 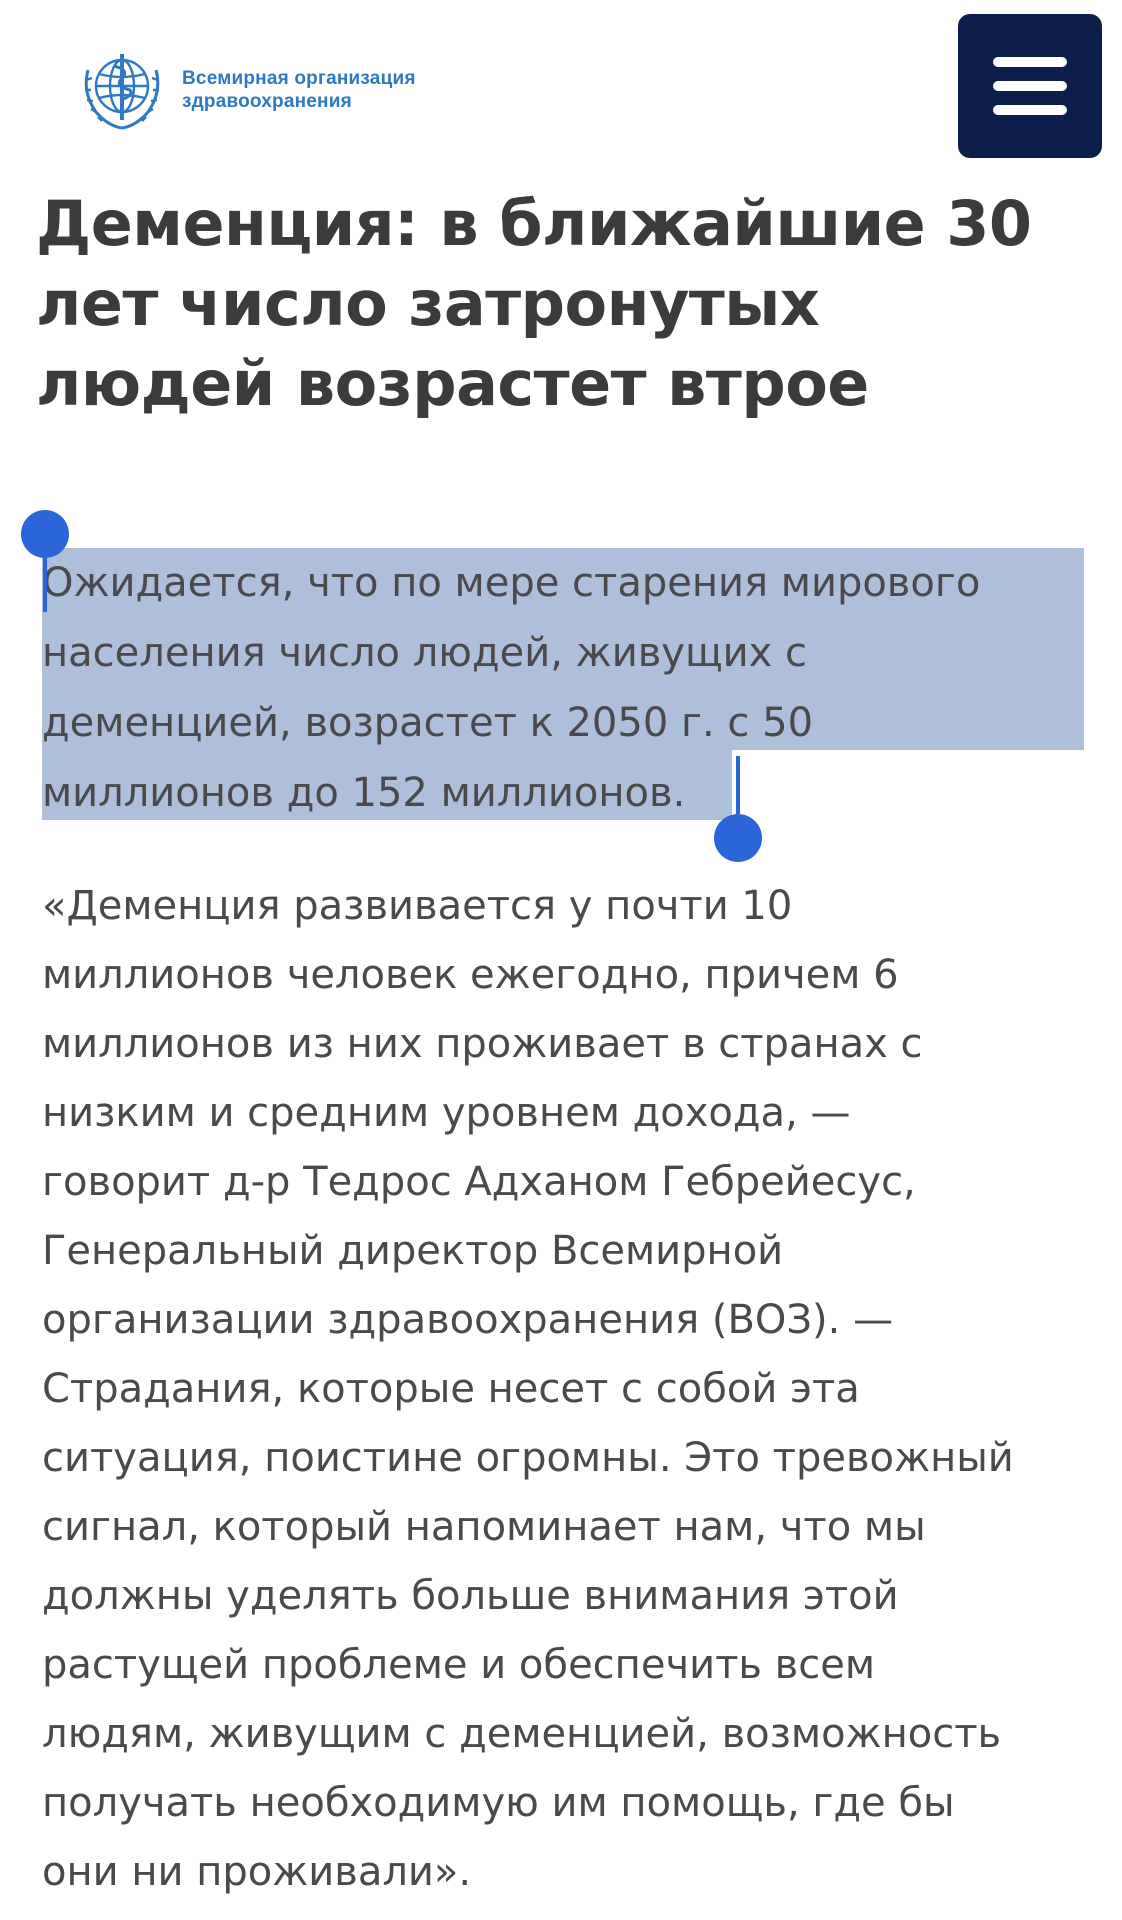 I want to click on quote-line: говорит д-р Тедрос Адханом Гебрейесус,, so click(x=479, y=1182).